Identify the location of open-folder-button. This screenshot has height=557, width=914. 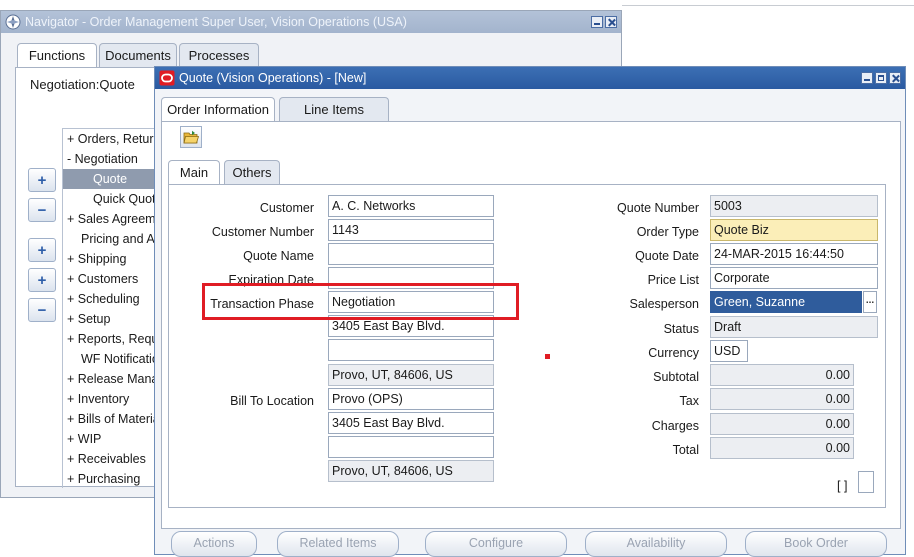
(191, 137).